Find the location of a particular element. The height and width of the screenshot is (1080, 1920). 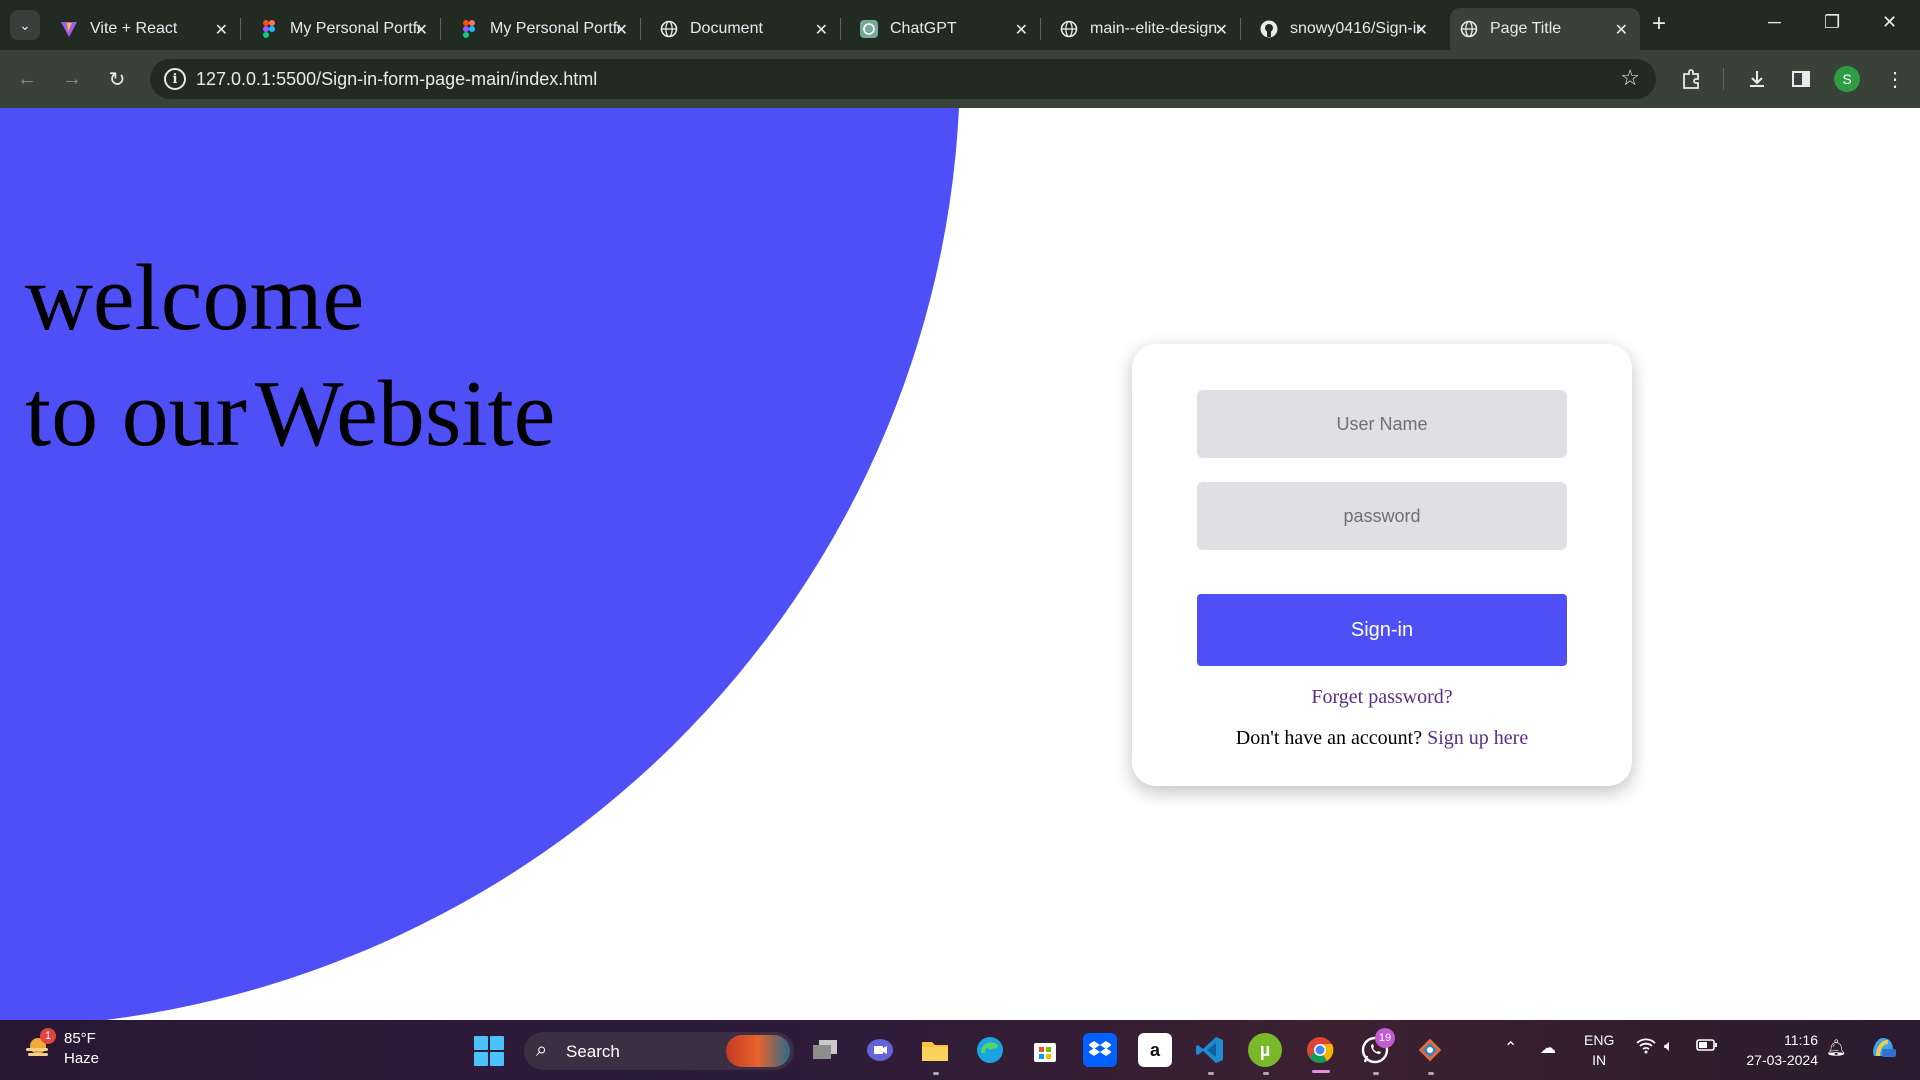

clock-time: 11:16 is located at coordinates (1801, 1040).